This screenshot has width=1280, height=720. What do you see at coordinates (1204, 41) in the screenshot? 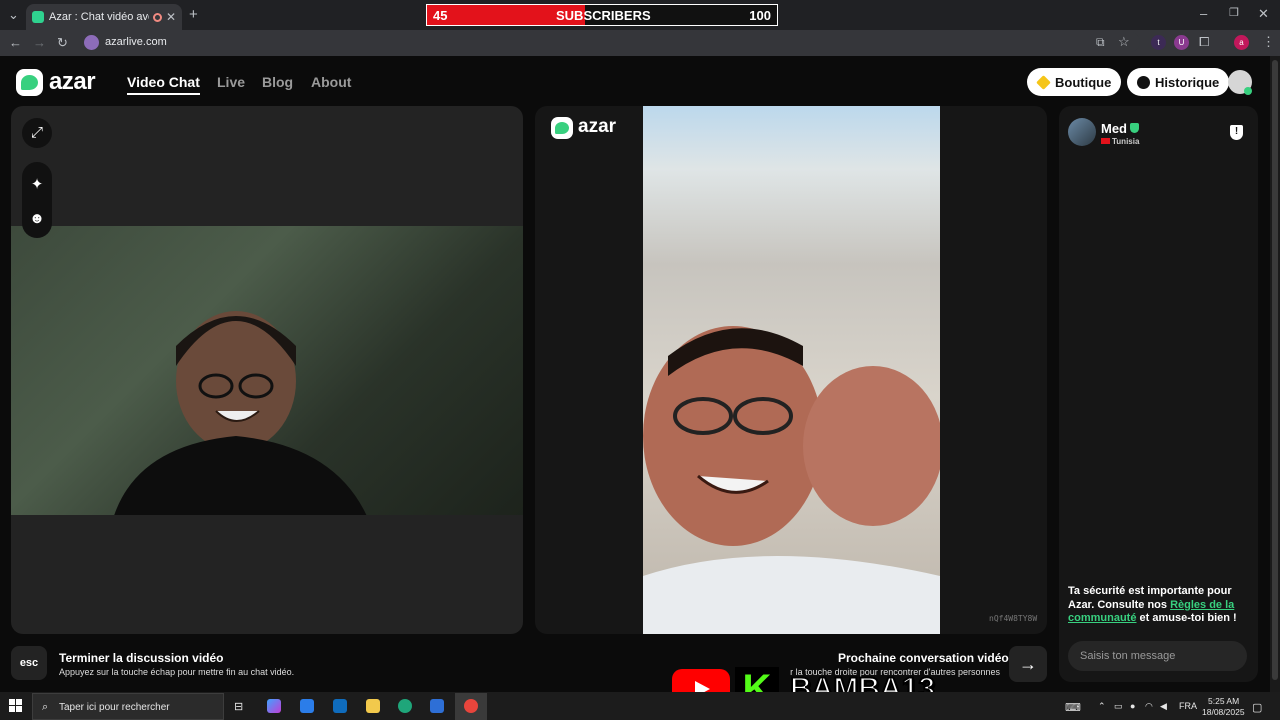
I see `extensions-puzzle-icon: ⧠` at bounding box center [1204, 41].